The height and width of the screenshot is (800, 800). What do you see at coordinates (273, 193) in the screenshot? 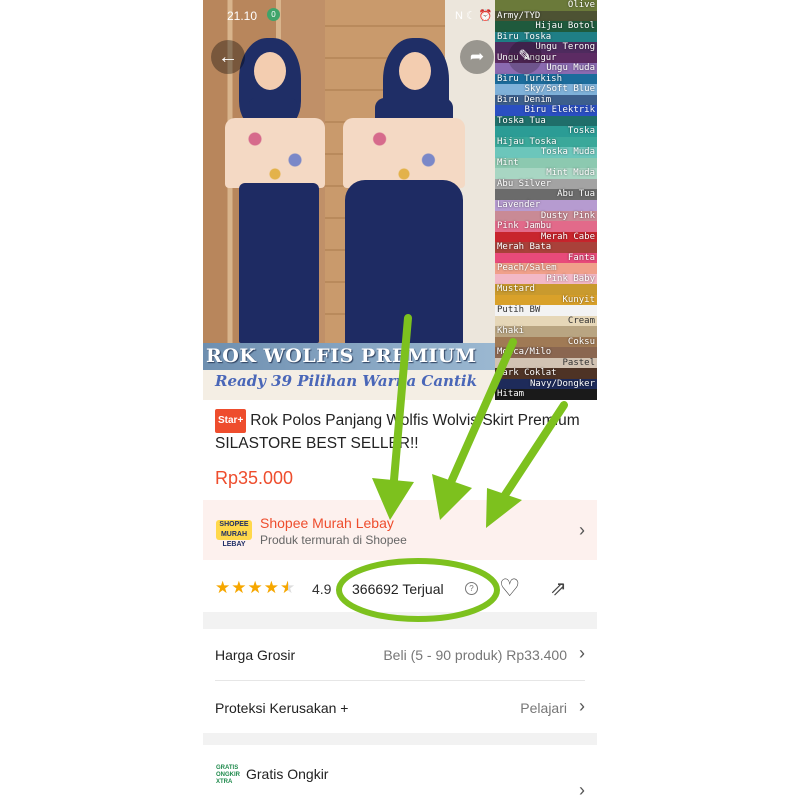
I see `model-photo-left` at bounding box center [273, 193].